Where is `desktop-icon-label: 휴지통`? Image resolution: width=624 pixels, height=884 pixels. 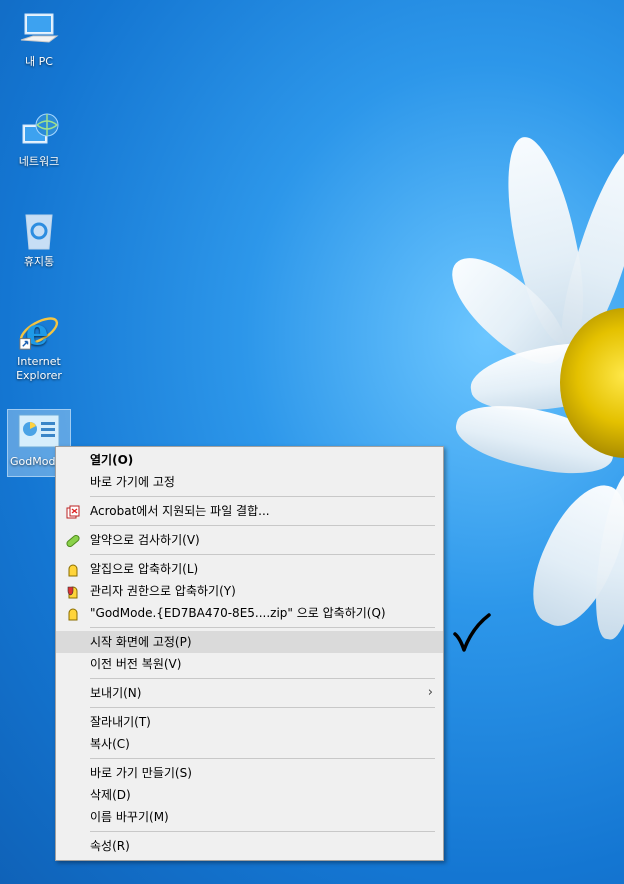 desktop-icon-label: 휴지통 is located at coordinates (39, 261).